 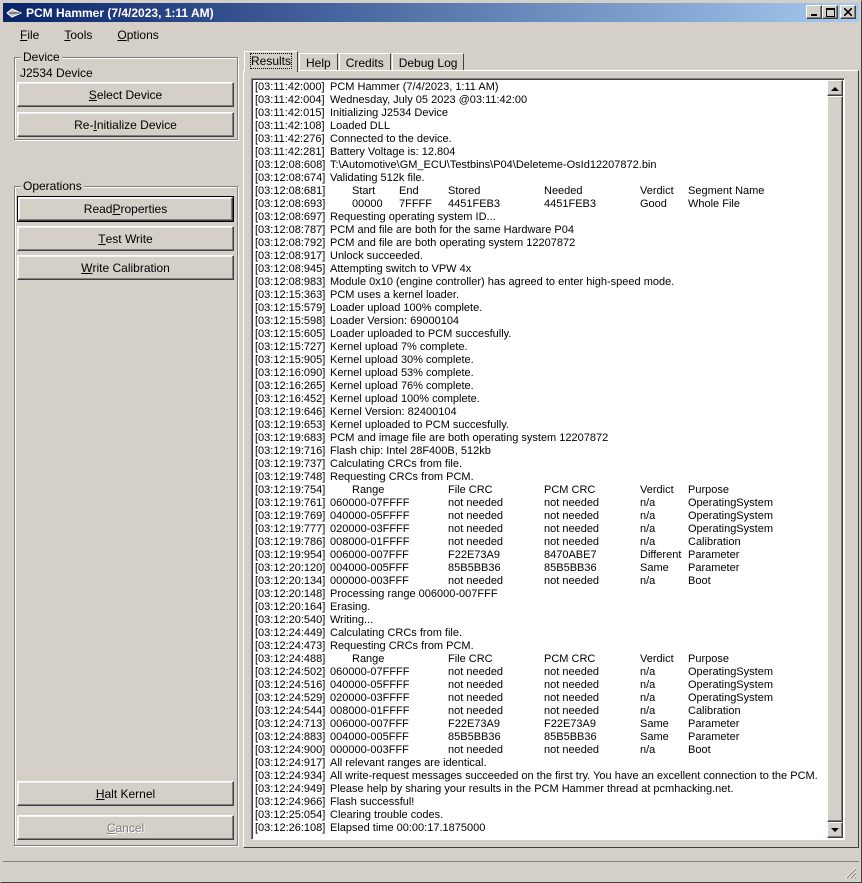 What do you see at coordinates (369, 581) in the screenshot?
I see `log-text: 000000-003FFF` at bounding box center [369, 581].